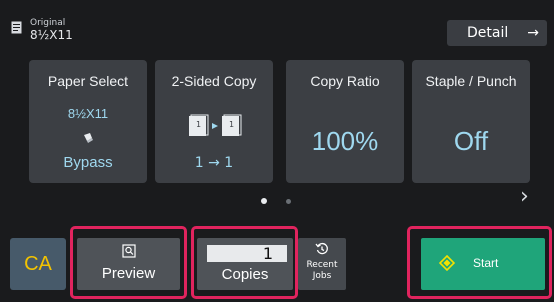 This screenshot has width=554, height=302. I want to click on paper-select-tile: Paper Select 8½X11 Bypass, so click(88, 121).